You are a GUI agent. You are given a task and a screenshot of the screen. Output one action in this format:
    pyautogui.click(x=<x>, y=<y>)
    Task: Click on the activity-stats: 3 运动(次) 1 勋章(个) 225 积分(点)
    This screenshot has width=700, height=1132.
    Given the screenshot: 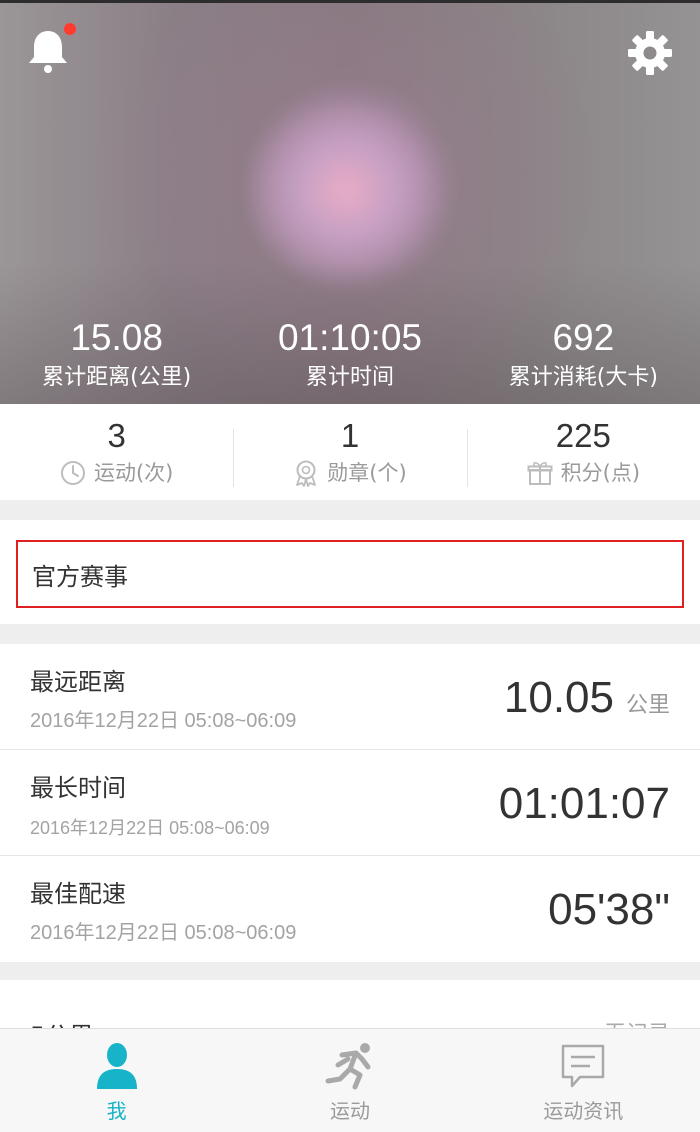 What is the action you would take?
    pyautogui.click(x=350, y=452)
    